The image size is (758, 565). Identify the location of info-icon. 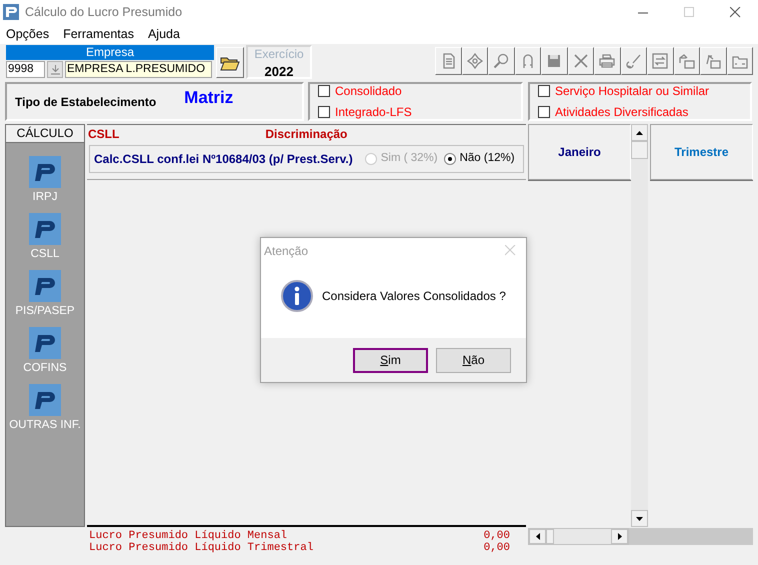
(297, 296).